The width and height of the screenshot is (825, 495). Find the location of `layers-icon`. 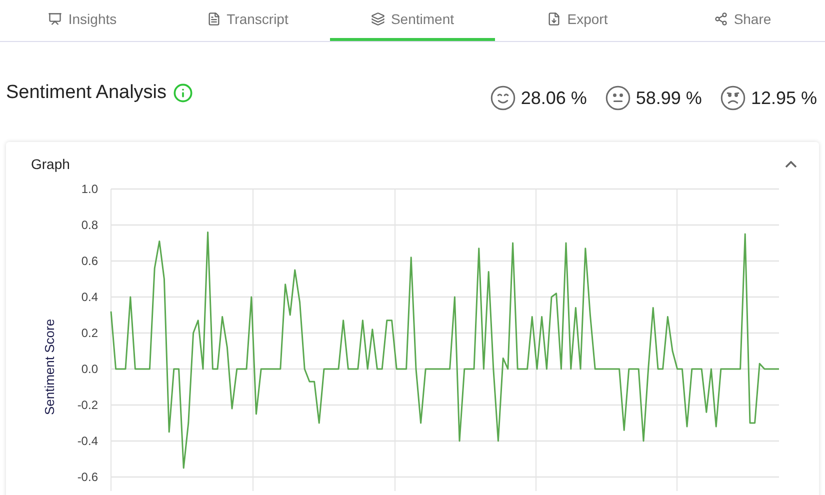

layers-icon is located at coordinates (377, 19).